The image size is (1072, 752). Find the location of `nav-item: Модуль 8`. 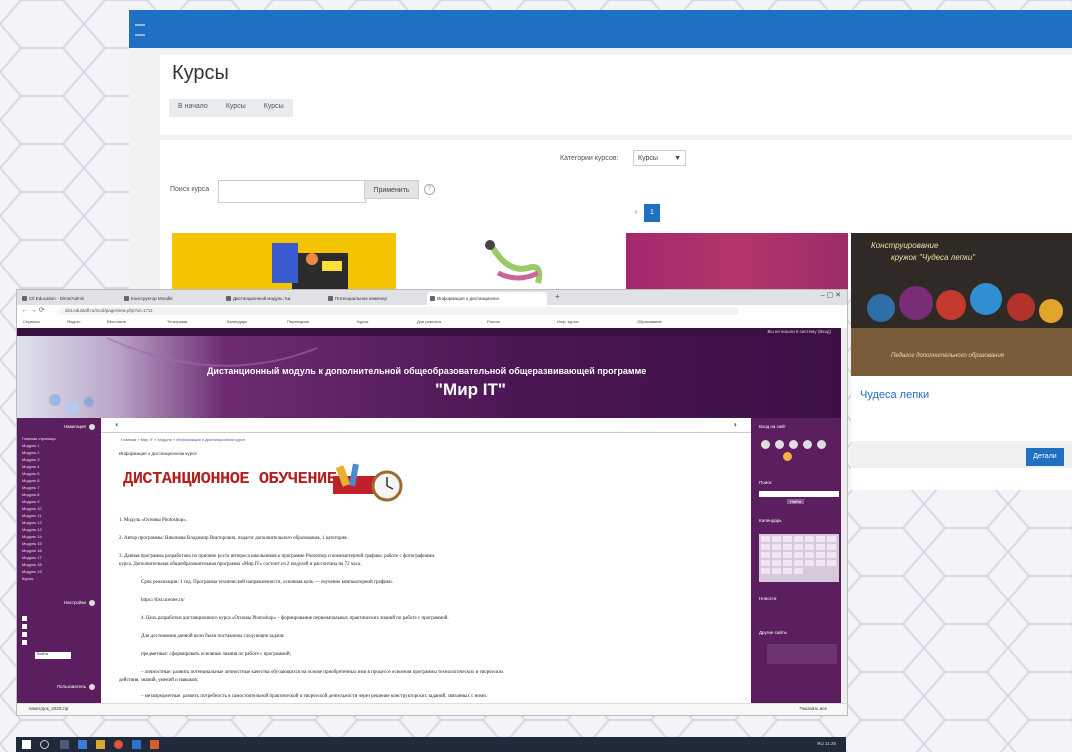

nav-item: Модуль 8 is located at coordinates (31, 494).